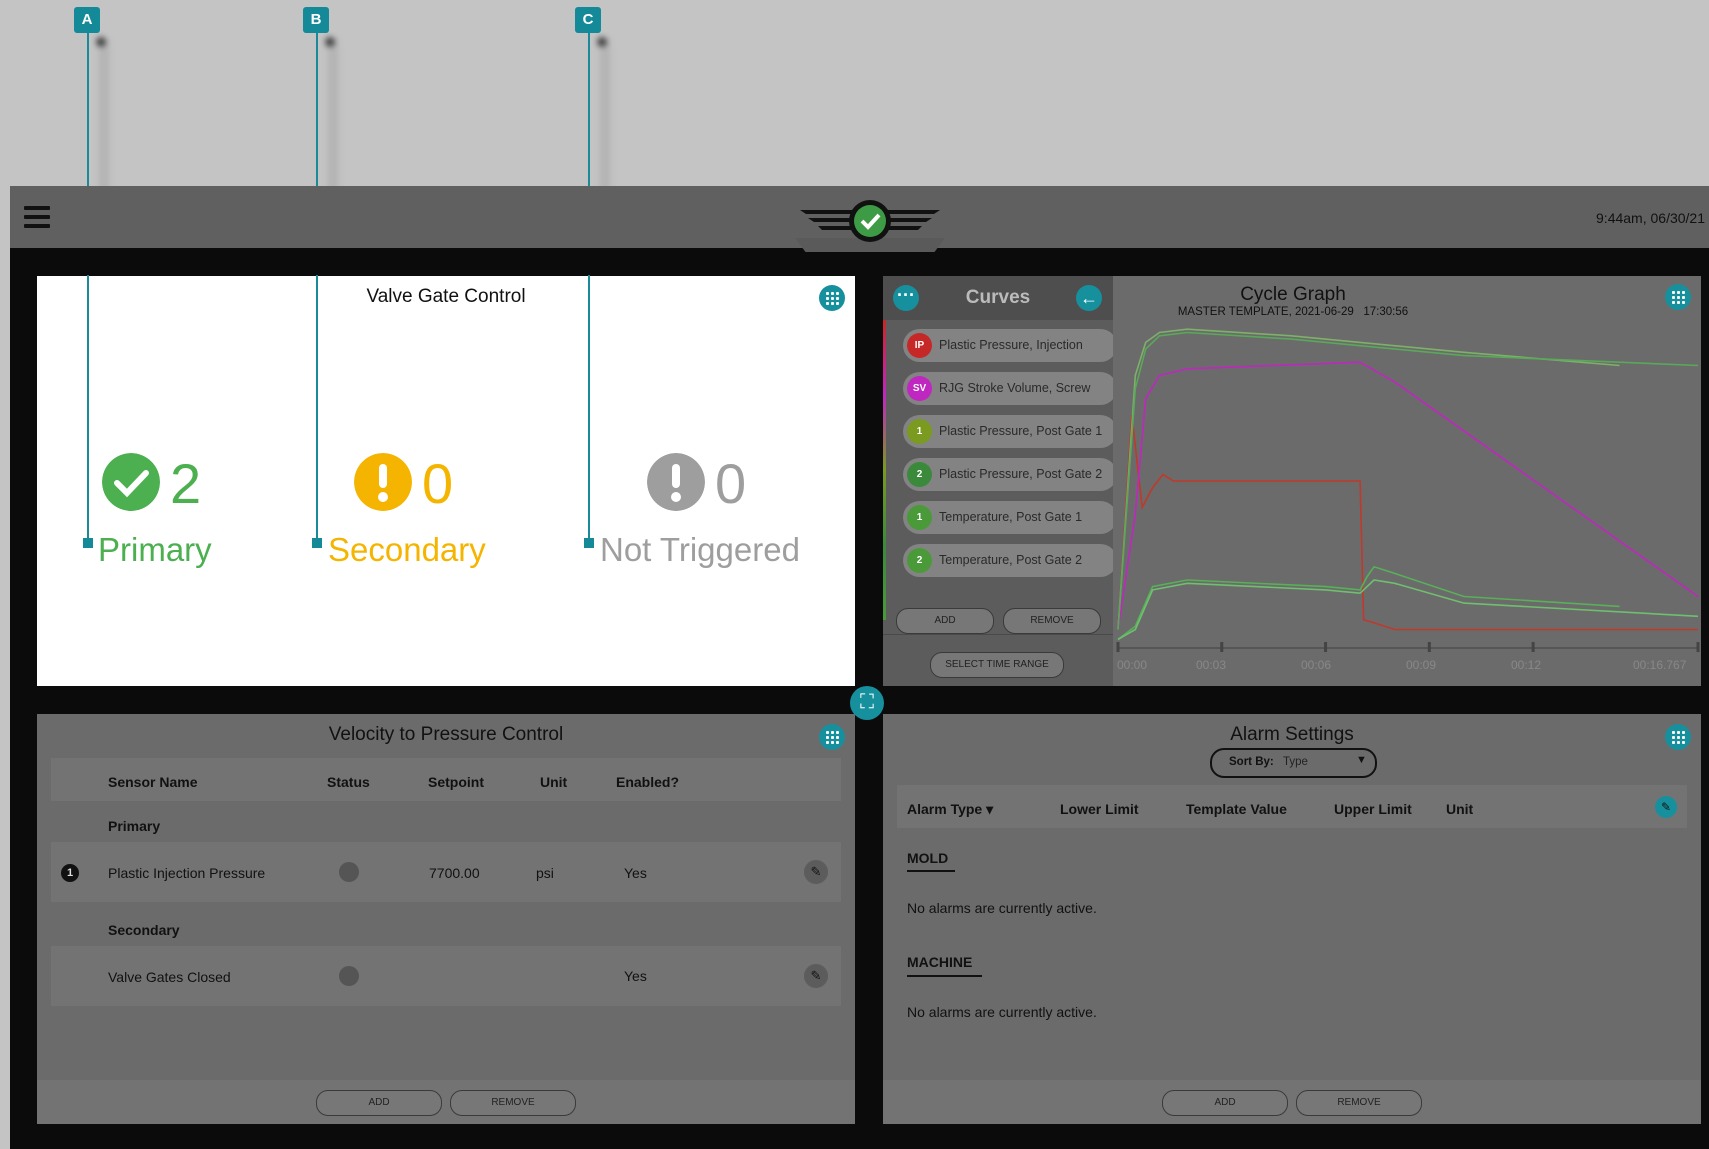 This screenshot has height=1149, width=1709. I want to click on curve-item: SV RJG Stroke Volume, Screw, so click(1010, 388).